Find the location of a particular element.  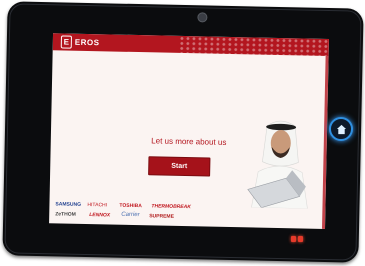

header-pattern is located at coordinates (253, 46).